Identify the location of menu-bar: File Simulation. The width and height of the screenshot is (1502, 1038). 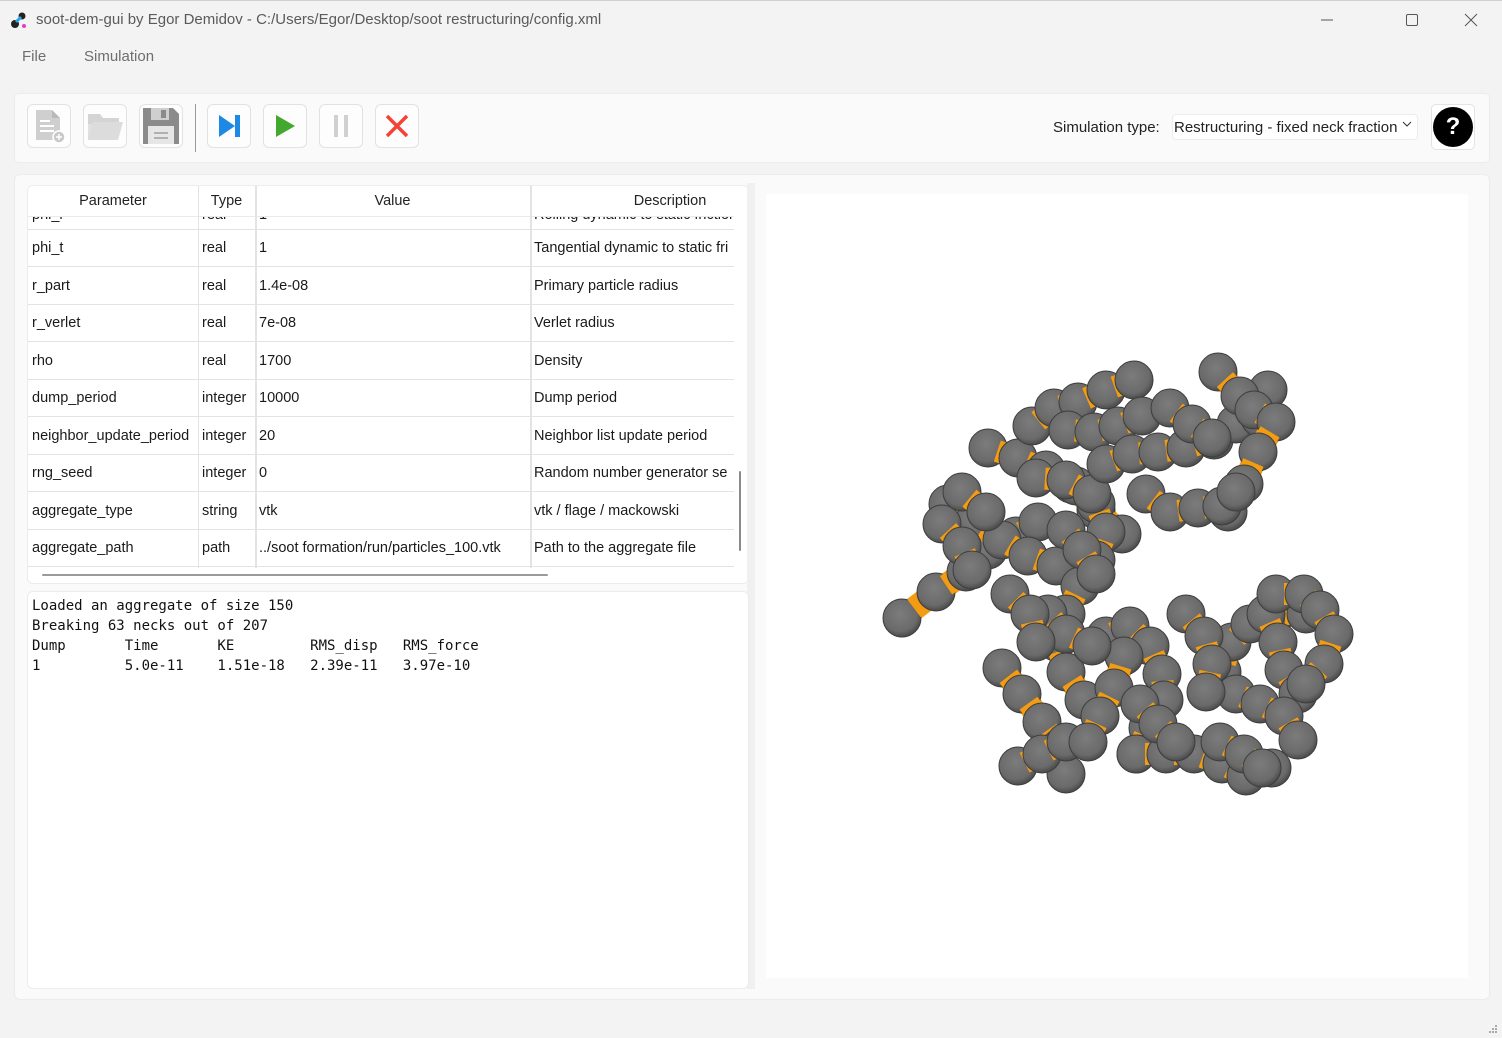
(751, 57).